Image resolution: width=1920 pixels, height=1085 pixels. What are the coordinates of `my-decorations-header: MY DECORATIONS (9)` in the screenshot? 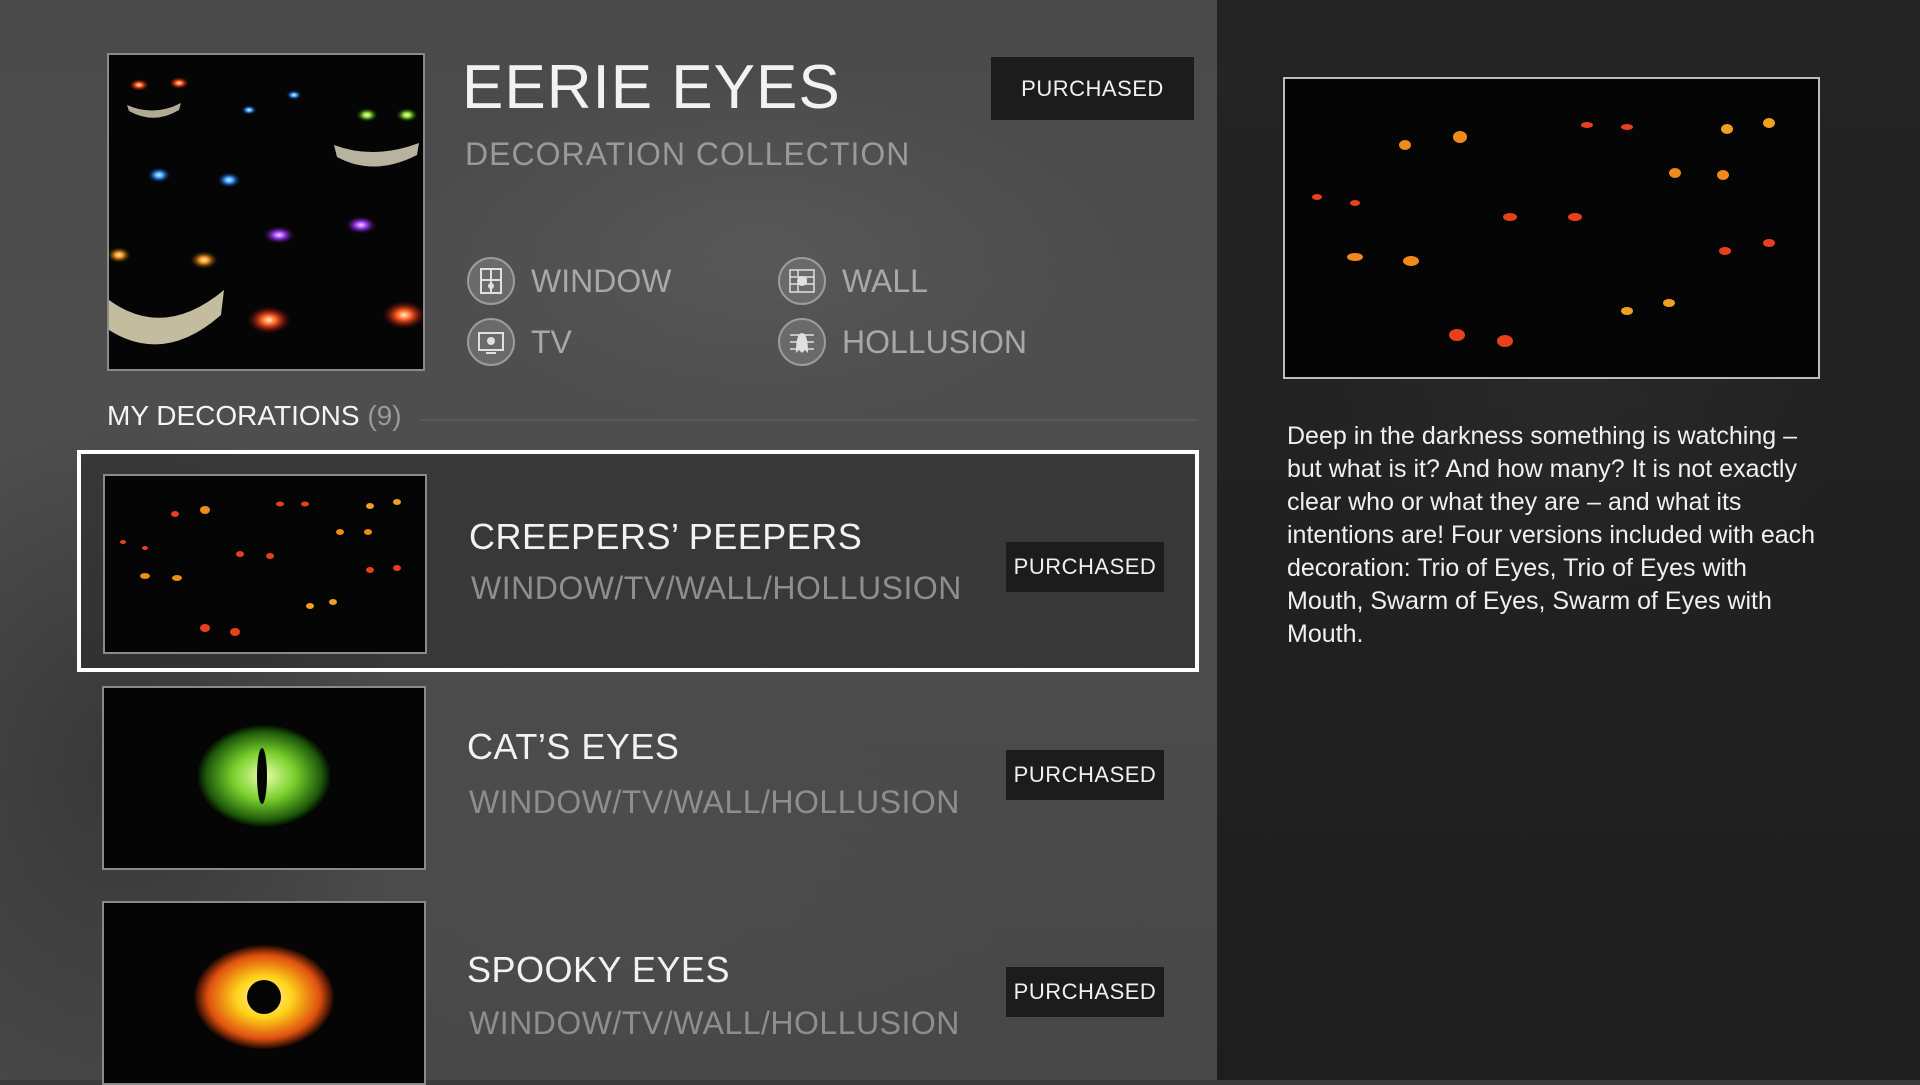 It's located at (254, 416).